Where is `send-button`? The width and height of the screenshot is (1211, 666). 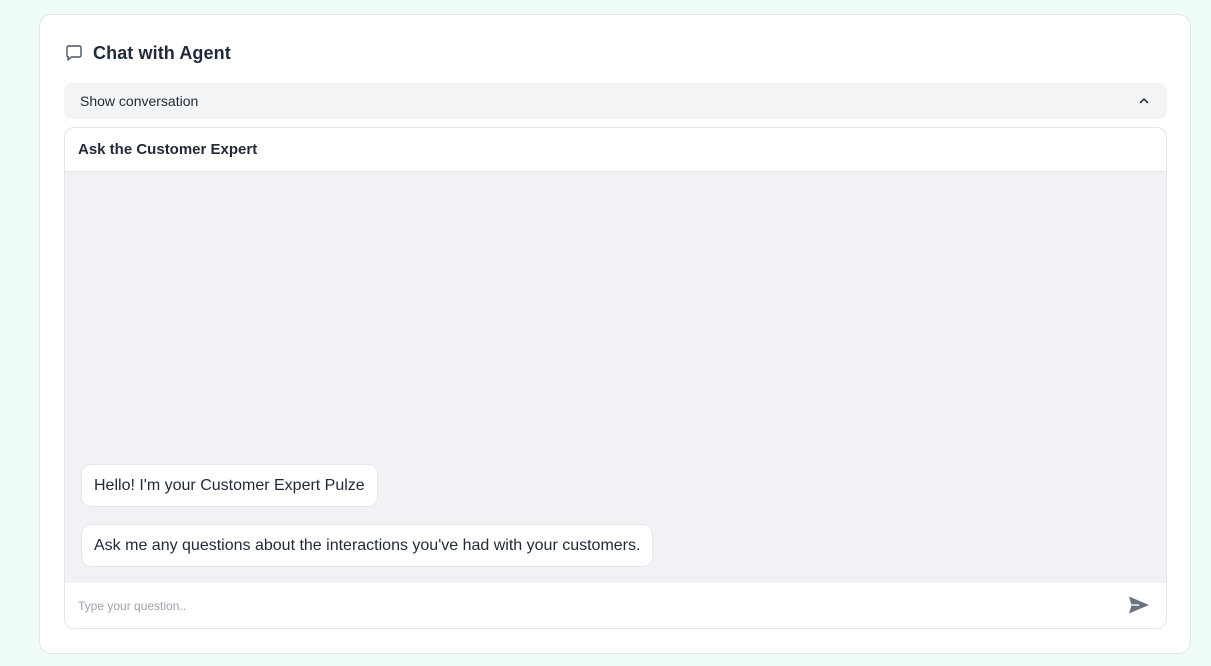 send-button is located at coordinates (1139, 606).